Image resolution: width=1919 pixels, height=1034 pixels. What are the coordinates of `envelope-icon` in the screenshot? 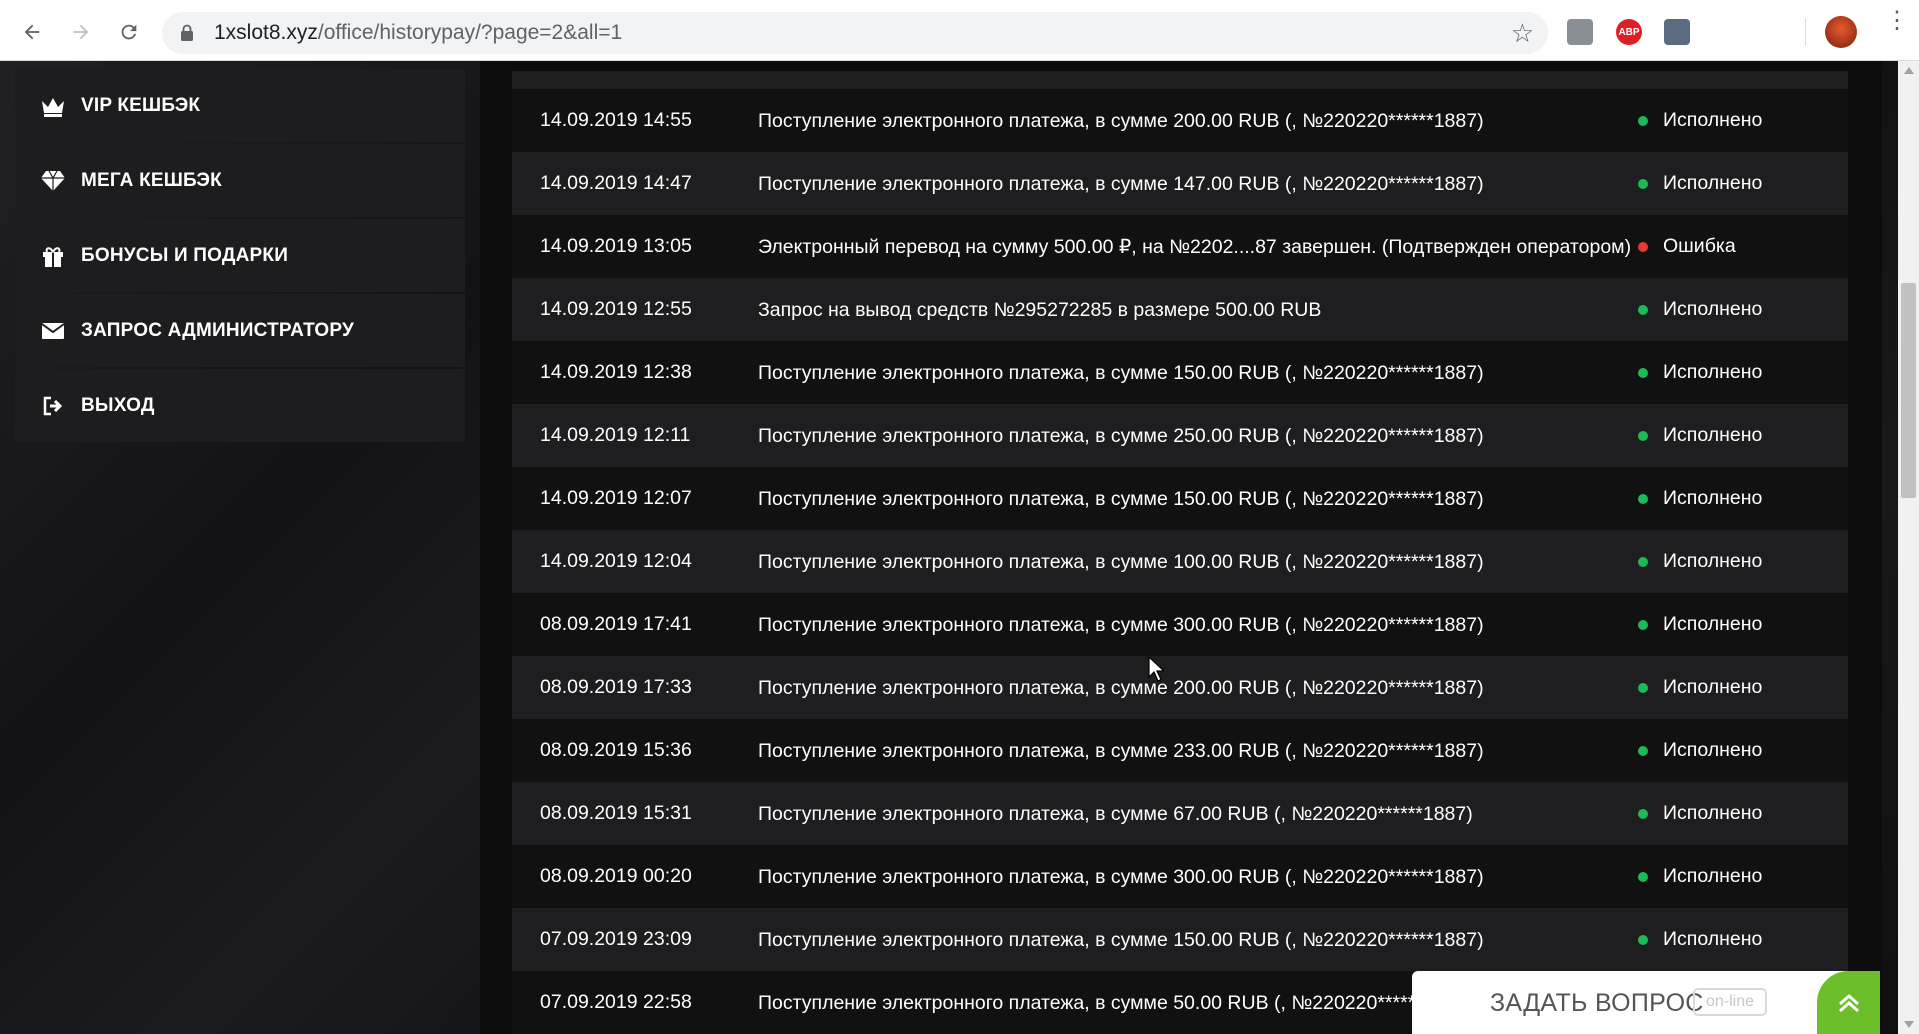 It's located at (53, 331).